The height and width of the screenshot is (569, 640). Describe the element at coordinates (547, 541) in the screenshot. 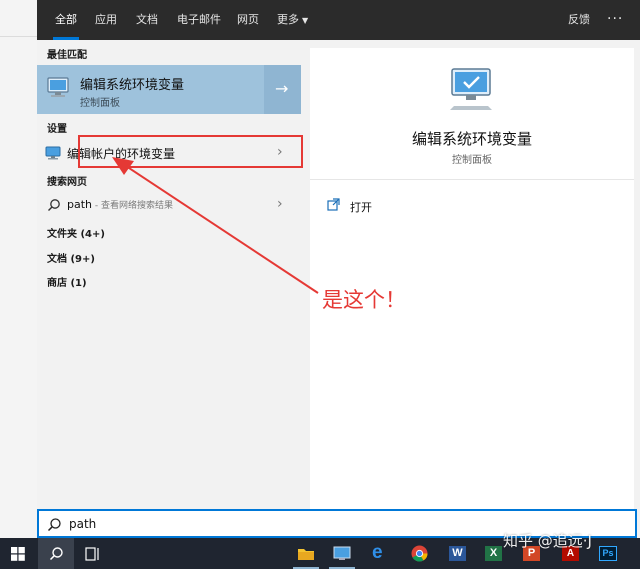

I see `watermark: 知乎 @追远·J` at that location.